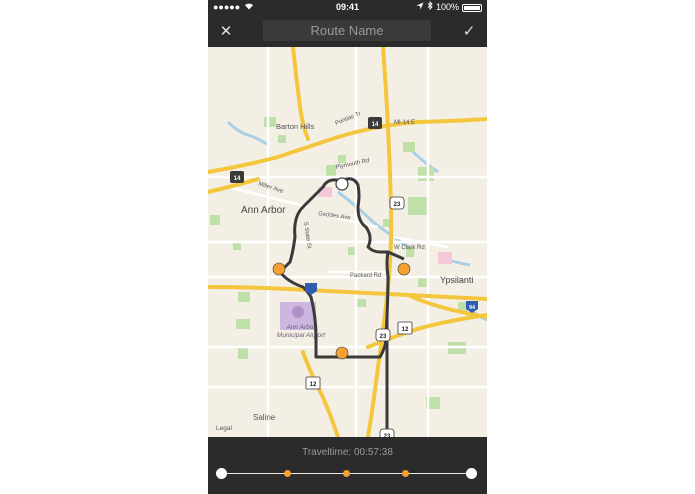  I want to click on timeline-end-point, so click(471, 473).